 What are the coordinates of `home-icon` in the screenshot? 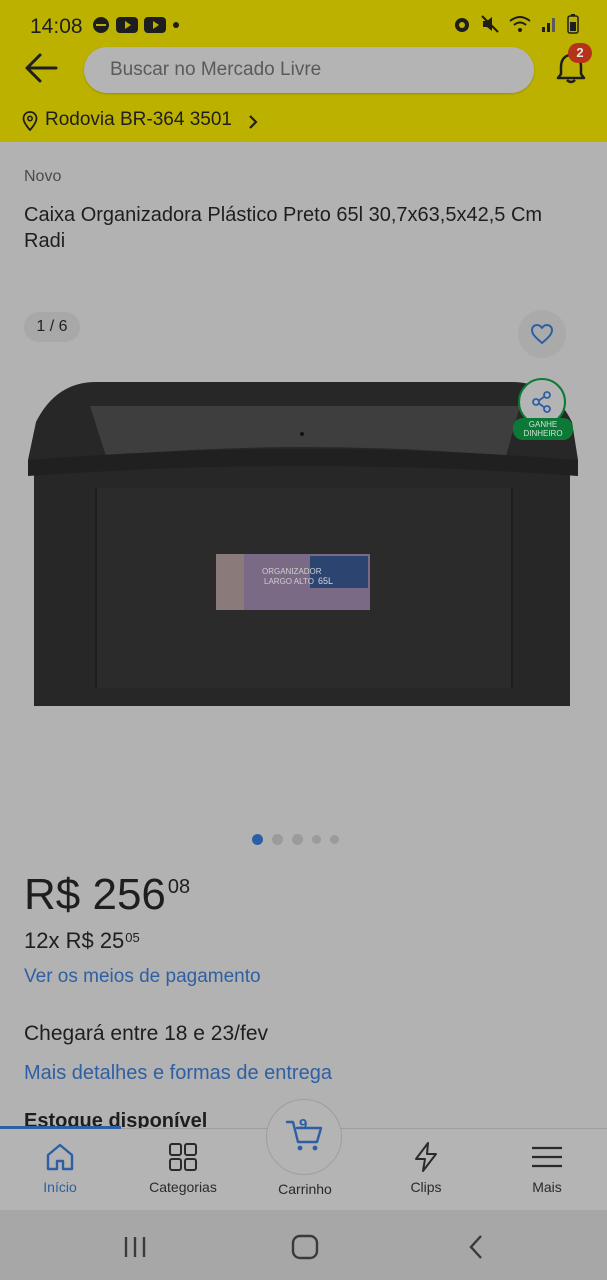 It's located at (60, 1157).